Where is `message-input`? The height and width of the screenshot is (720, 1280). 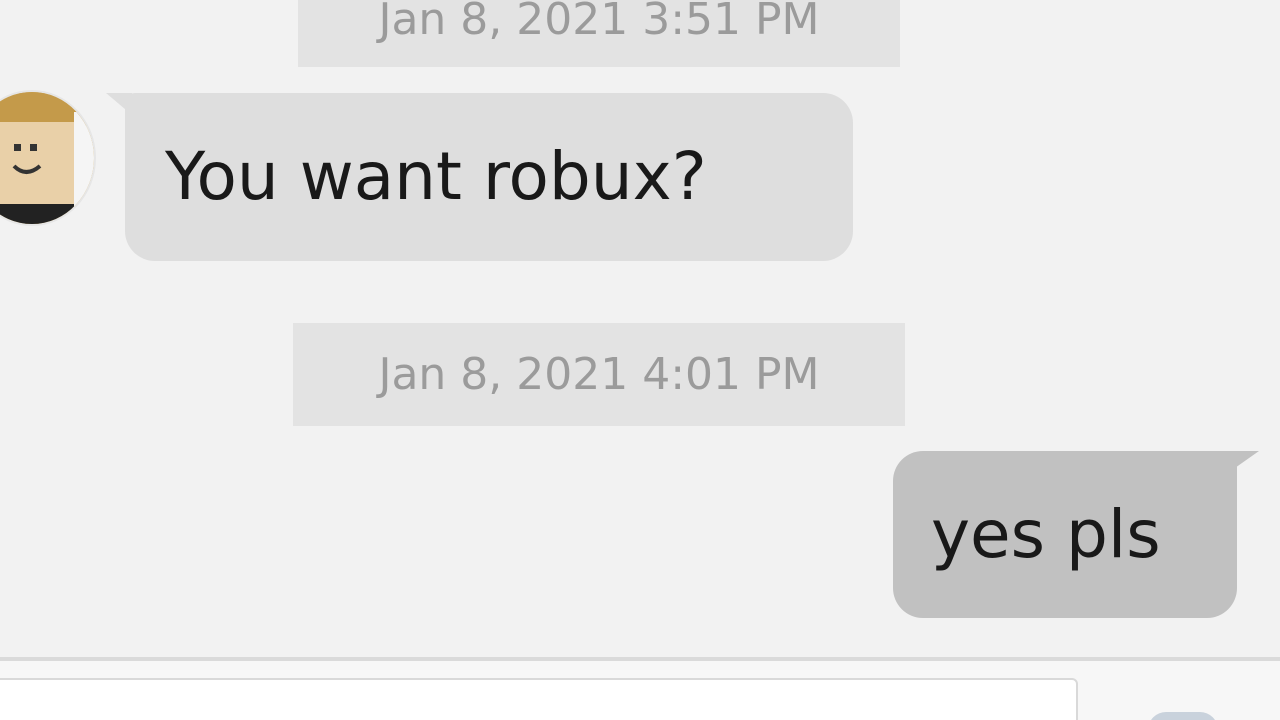
message-input is located at coordinates (539, 699).